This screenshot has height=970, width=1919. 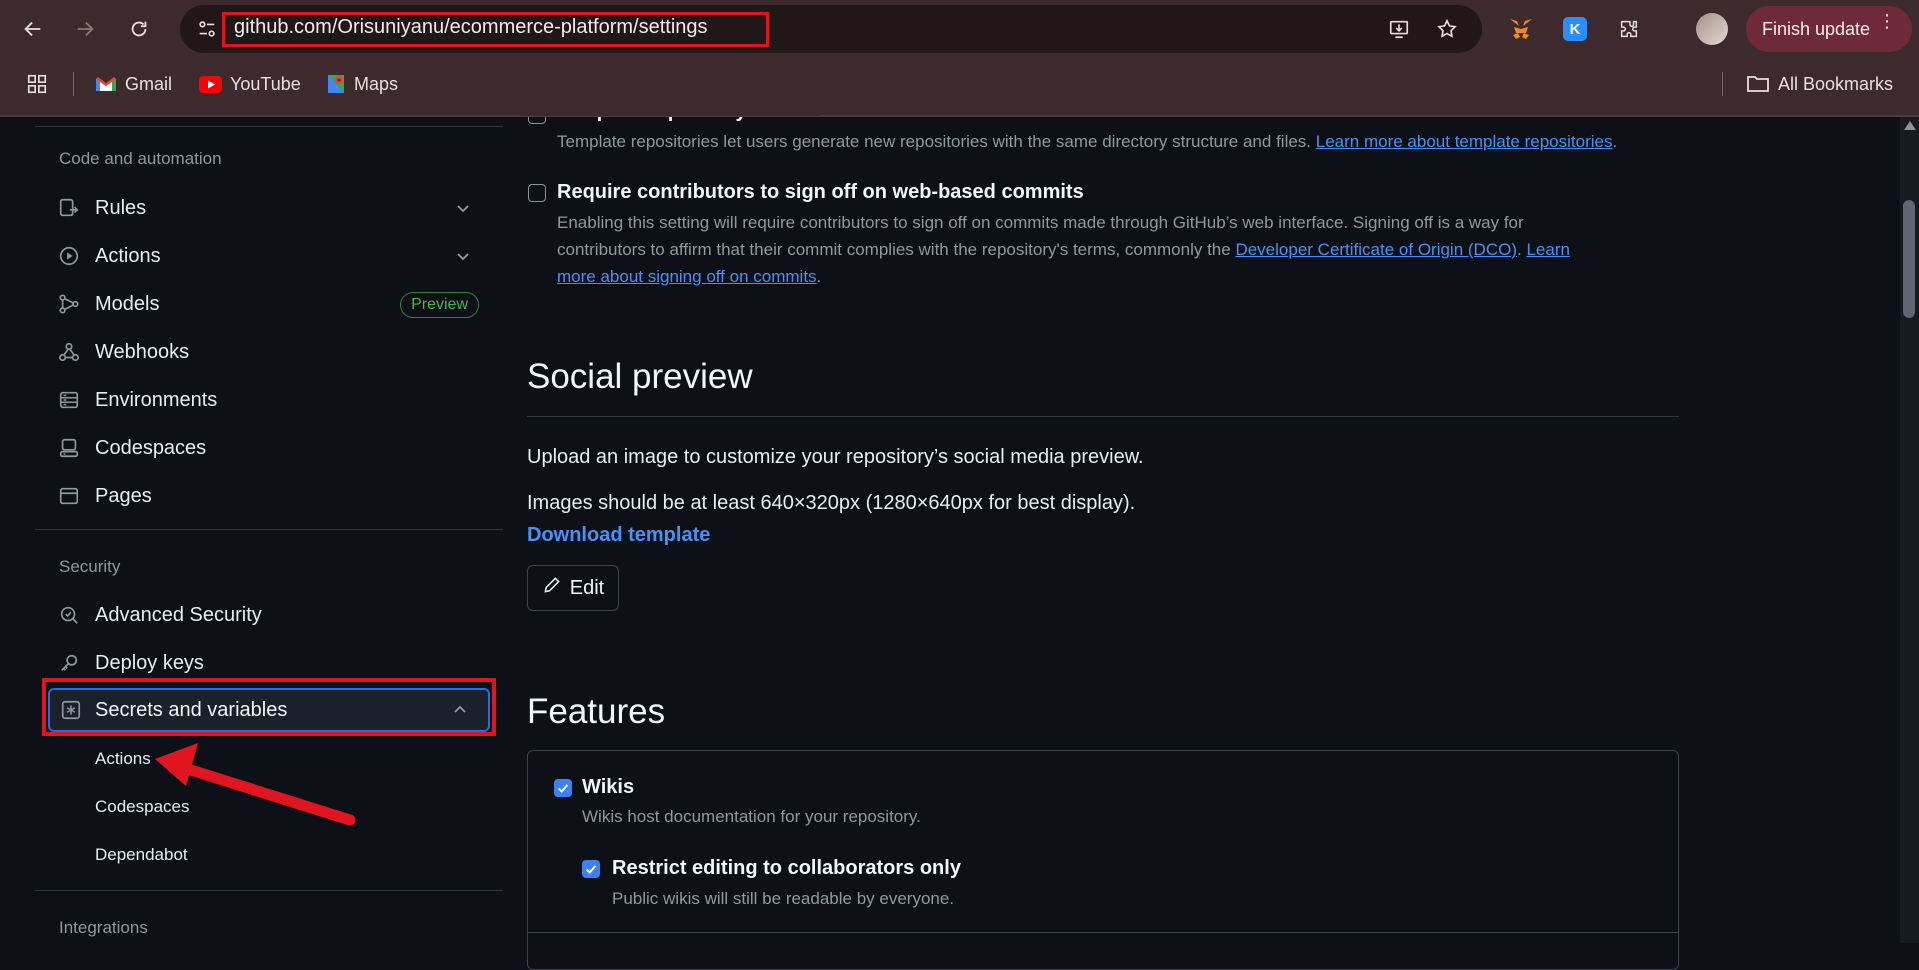 What do you see at coordinates (140, 158) in the screenshot?
I see `sidebar-heading-code: Code and automation` at bounding box center [140, 158].